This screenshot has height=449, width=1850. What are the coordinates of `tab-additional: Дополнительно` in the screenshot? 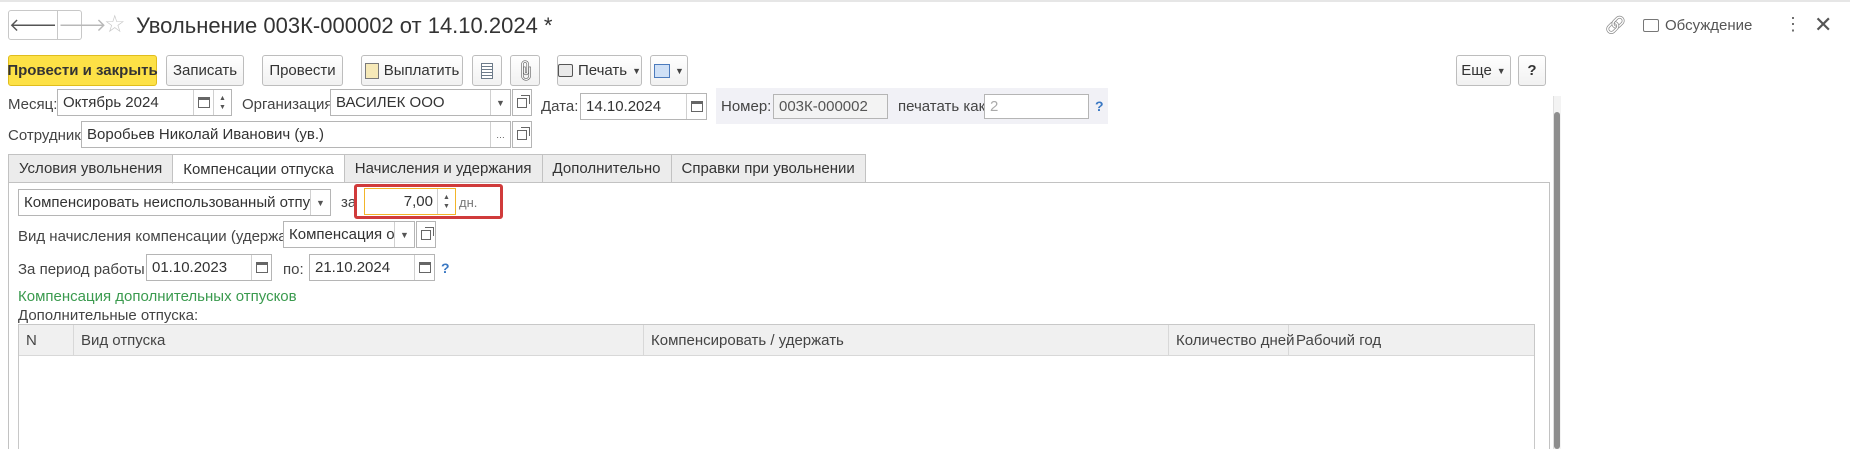 It's located at (606, 168).